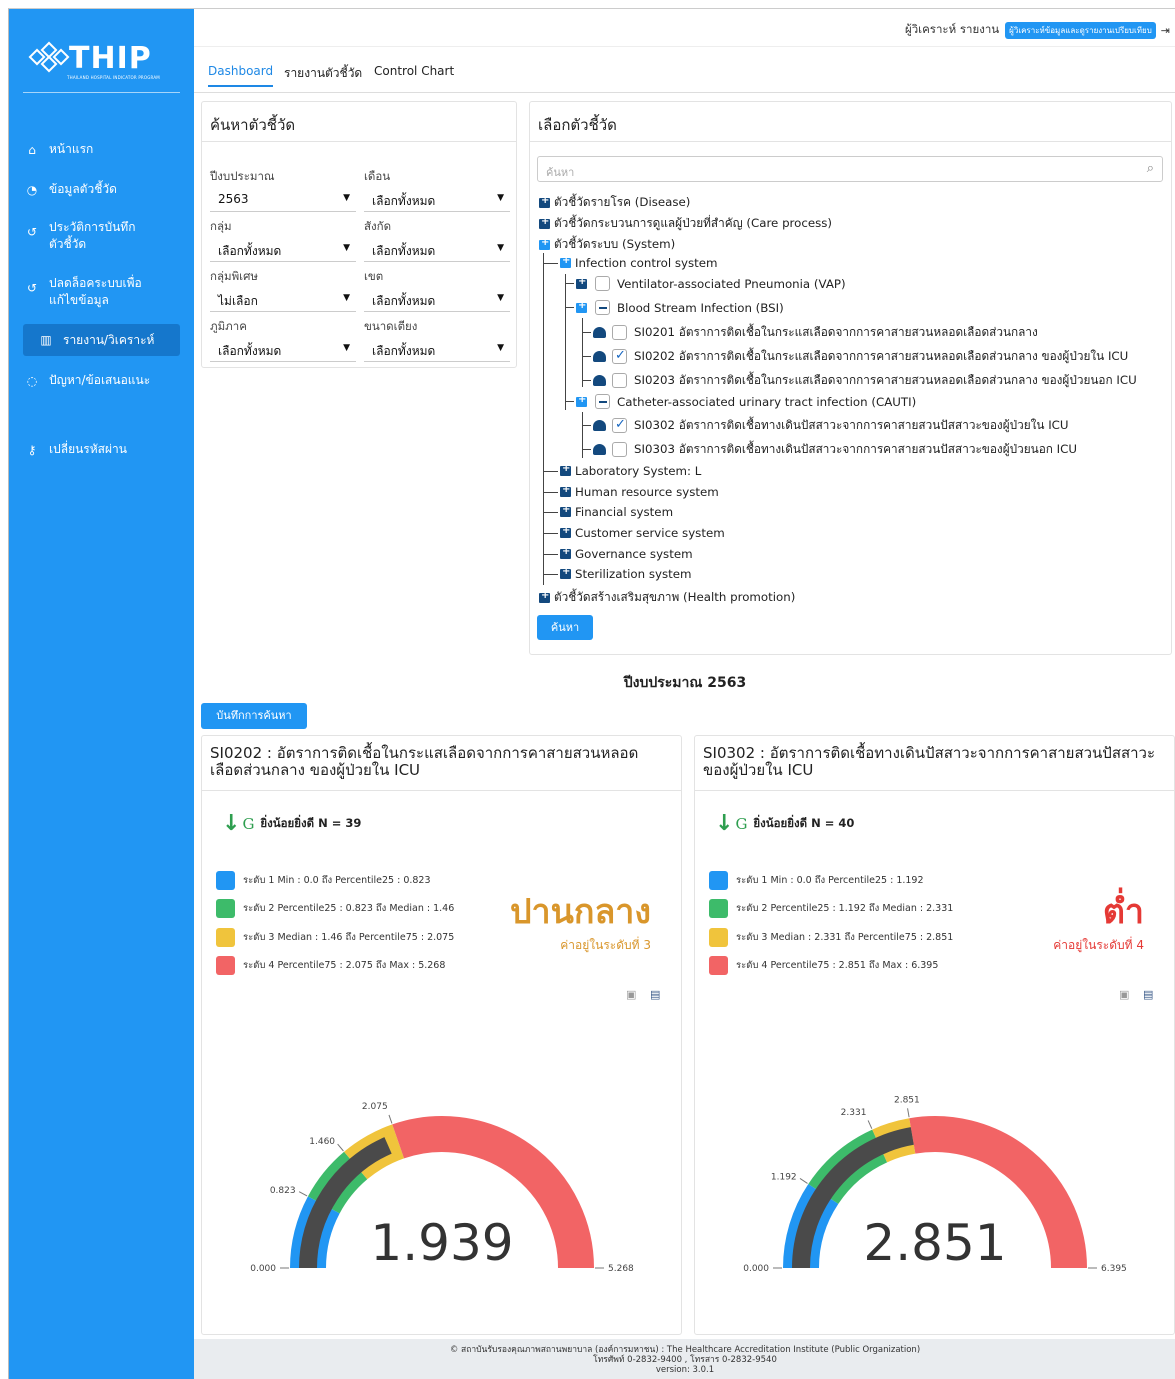  I want to click on save-search-button: บันทึกการค้นหา, so click(254, 716).